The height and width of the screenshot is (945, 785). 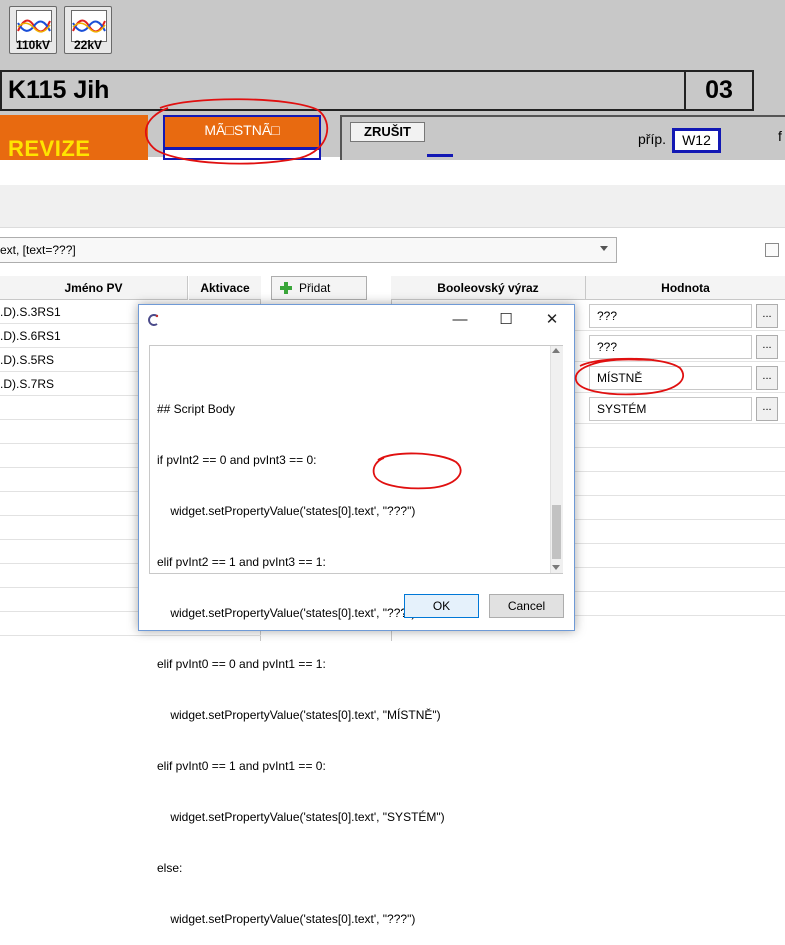 I want to click on column-header-pv-name: Jméno PV, so click(x=94, y=288).